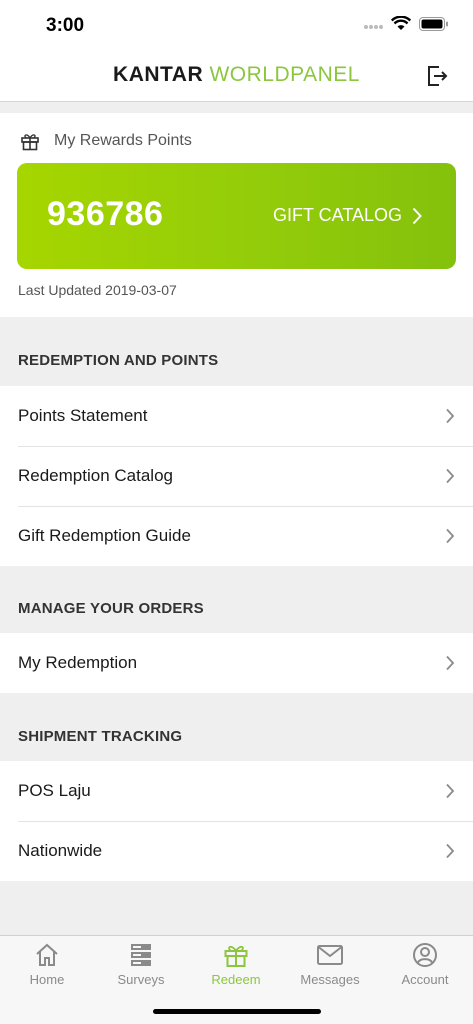 Image resolution: width=473 pixels, height=1024 pixels. I want to click on list-item-nationwide: Nationwide, so click(236, 851).